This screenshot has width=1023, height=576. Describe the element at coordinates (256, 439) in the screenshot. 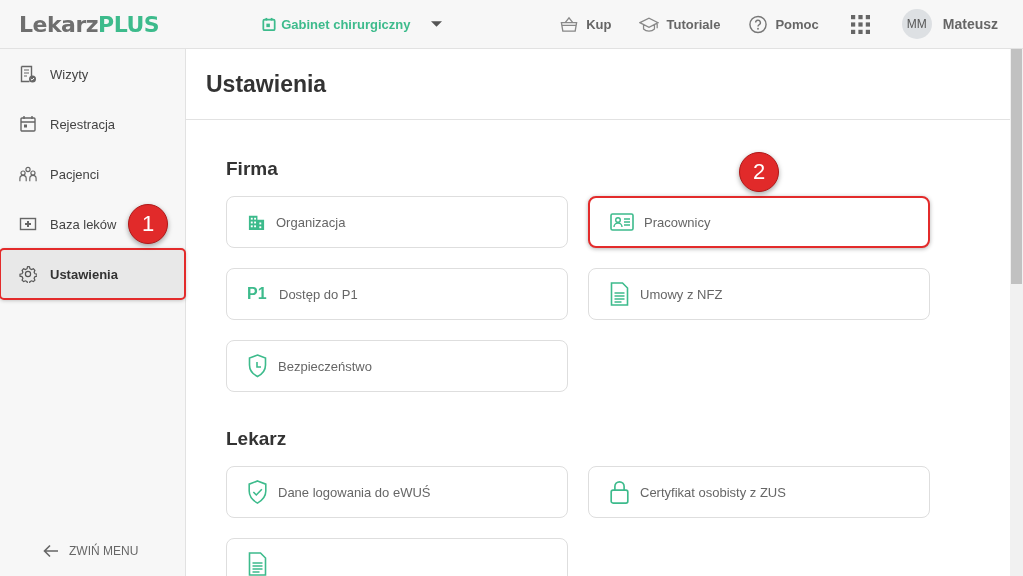

I see `section-title: Lekarz` at that location.